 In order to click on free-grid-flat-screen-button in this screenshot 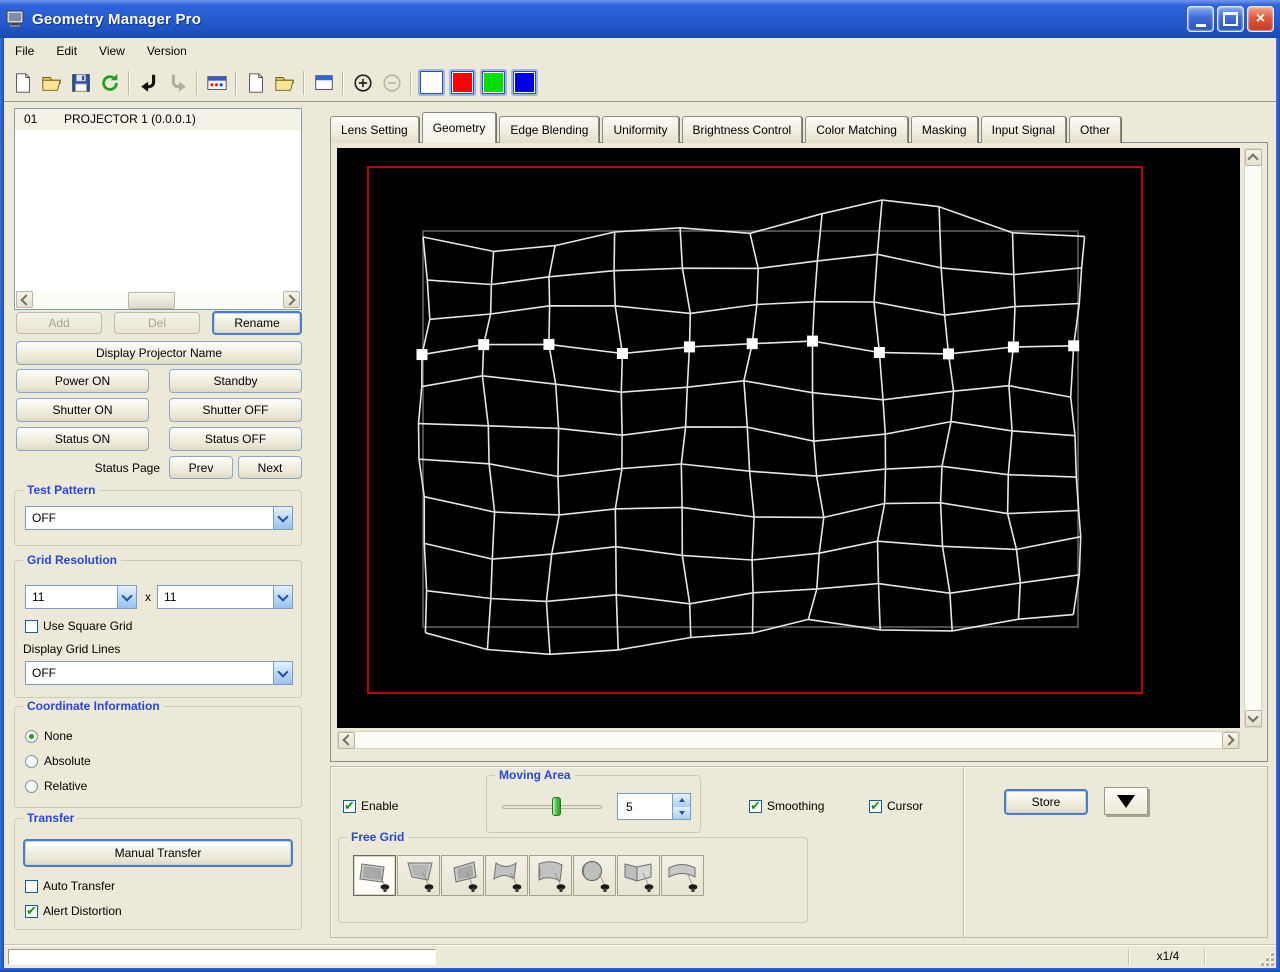, I will do `click(374, 875)`.